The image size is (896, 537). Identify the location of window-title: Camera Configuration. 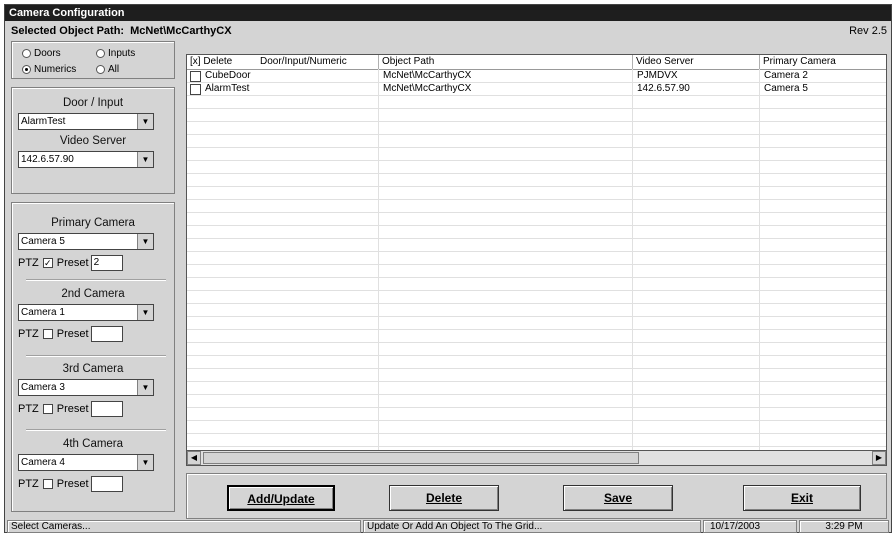
(448, 13).